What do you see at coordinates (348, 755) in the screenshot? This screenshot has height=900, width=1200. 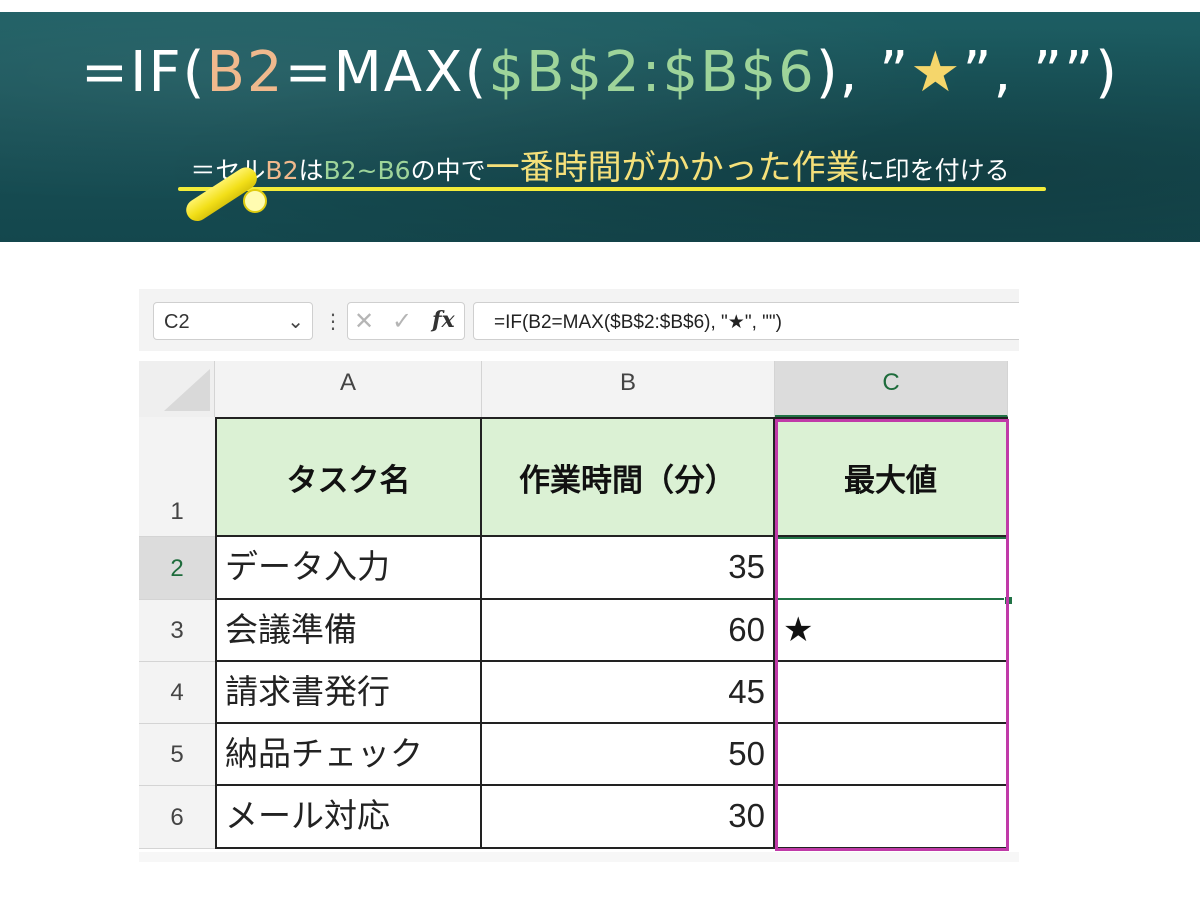 I see `cell-a5: 納品チェック` at bounding box center [348, 755].